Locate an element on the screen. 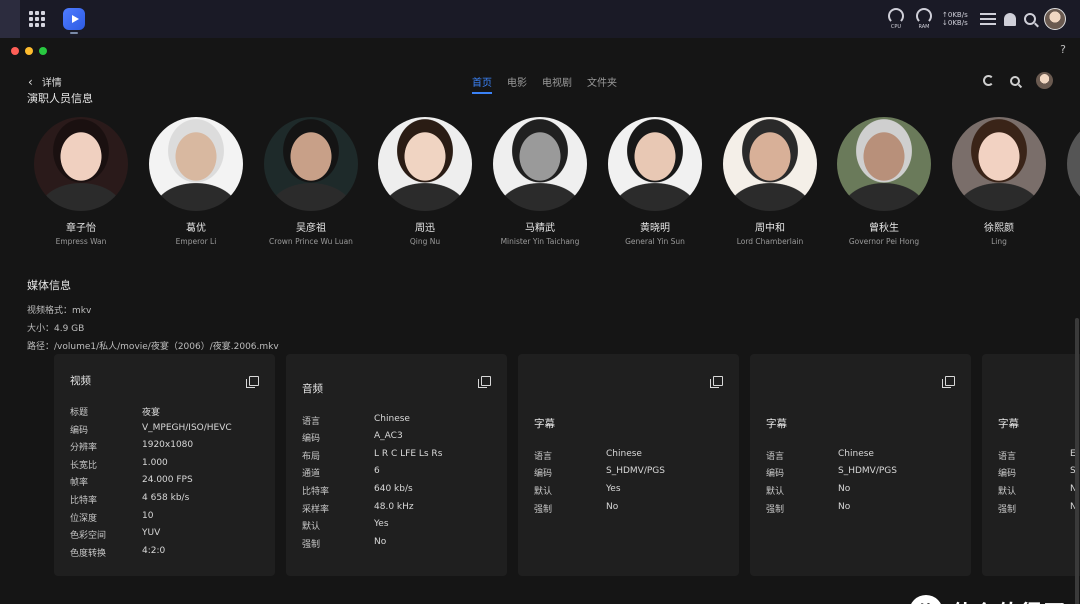 This screenshot has width=1080, height=604. tab-movies: 电影 is located at coordinates (517, 83).